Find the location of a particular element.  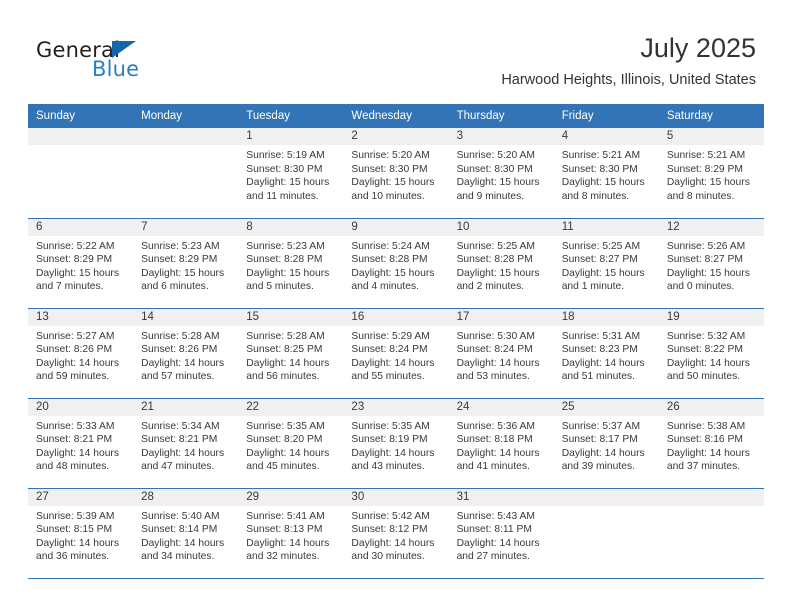

daylight-text: Daylight: 14 hours and 34 minutes. is located at coordinates (183, 550).